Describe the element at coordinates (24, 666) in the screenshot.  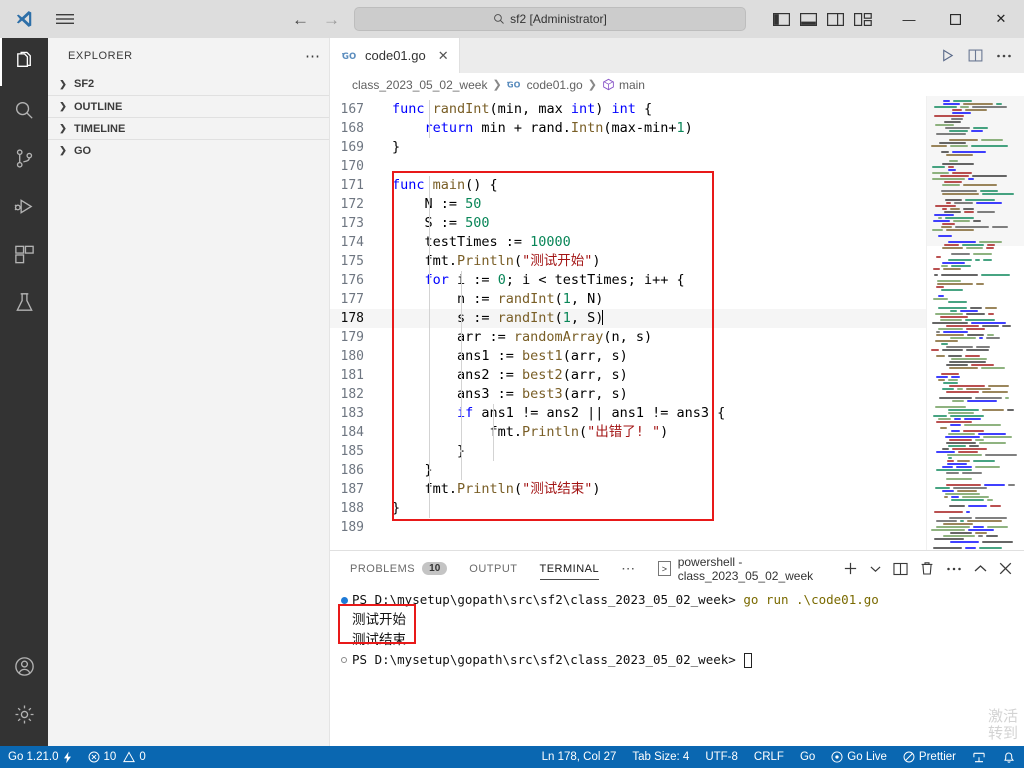
I see `activity-account-icon` at that location.